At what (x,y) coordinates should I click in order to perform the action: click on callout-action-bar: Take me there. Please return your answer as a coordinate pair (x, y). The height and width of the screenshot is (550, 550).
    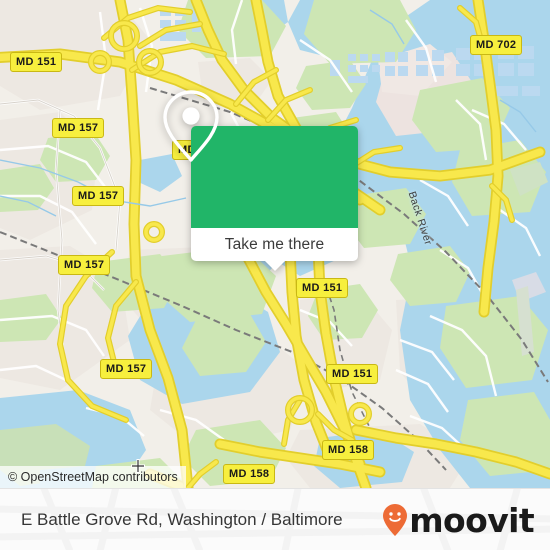
    Looking at the image, I should click on (274, 249).